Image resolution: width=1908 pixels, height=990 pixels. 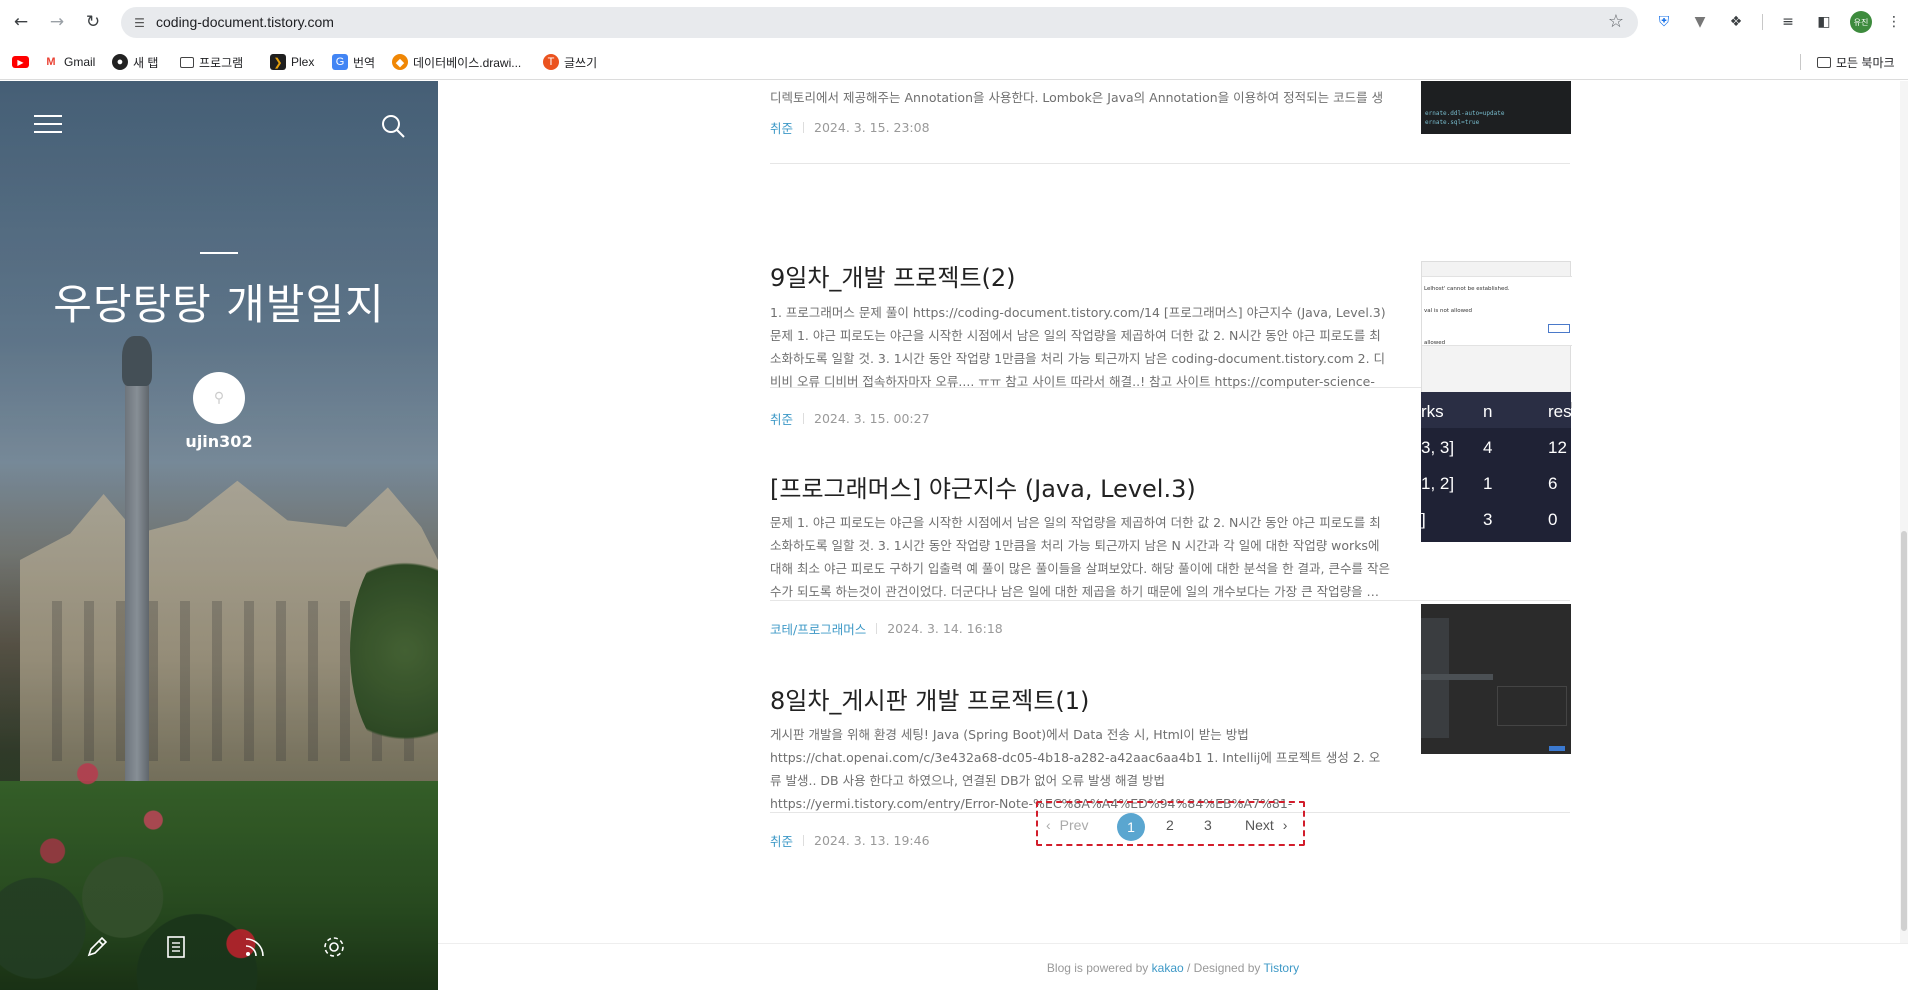 I want to click on post-thumbnail: rks n res 3, 3] 4 12 1, 2] 1 6 ] 3 0, so click(x=1496, y=467).